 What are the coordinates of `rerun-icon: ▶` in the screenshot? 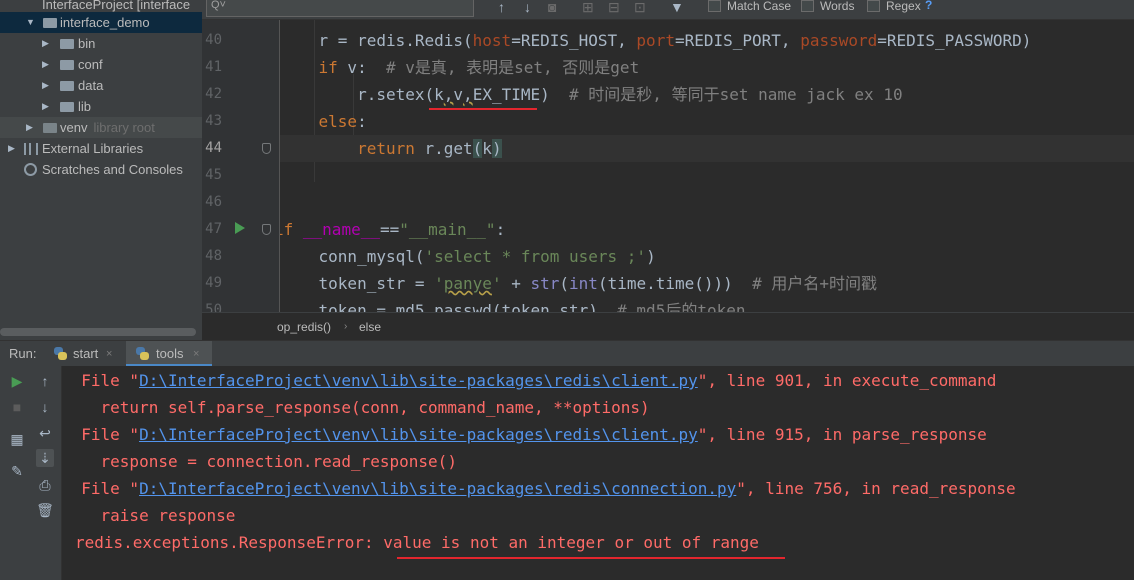 It's located at (17, 381).